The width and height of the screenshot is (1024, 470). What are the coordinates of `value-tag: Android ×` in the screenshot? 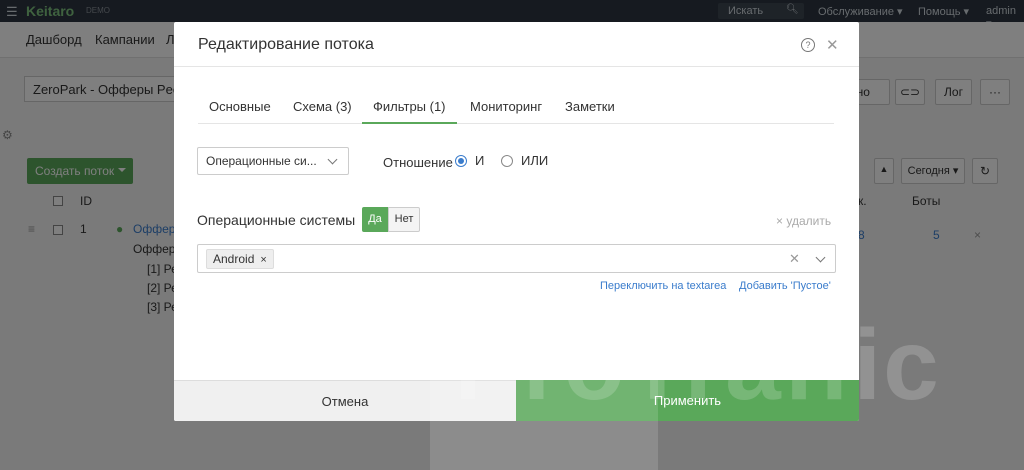 It's located at (240, 259).